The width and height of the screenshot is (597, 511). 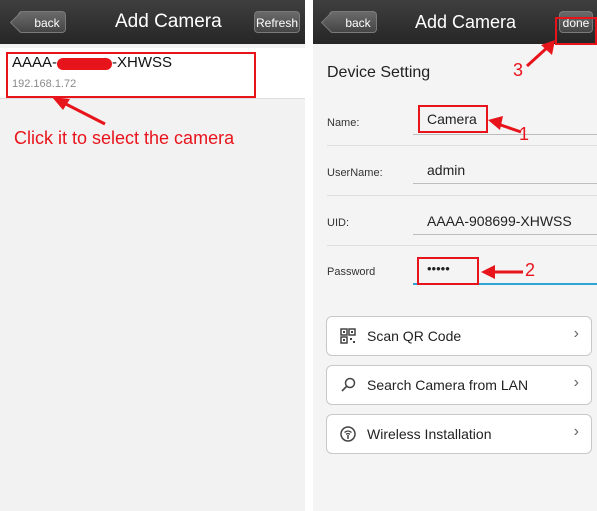 I want to click on search-camera-lan-button: Search Camera from LAN ›, so click(x=459, y=385).